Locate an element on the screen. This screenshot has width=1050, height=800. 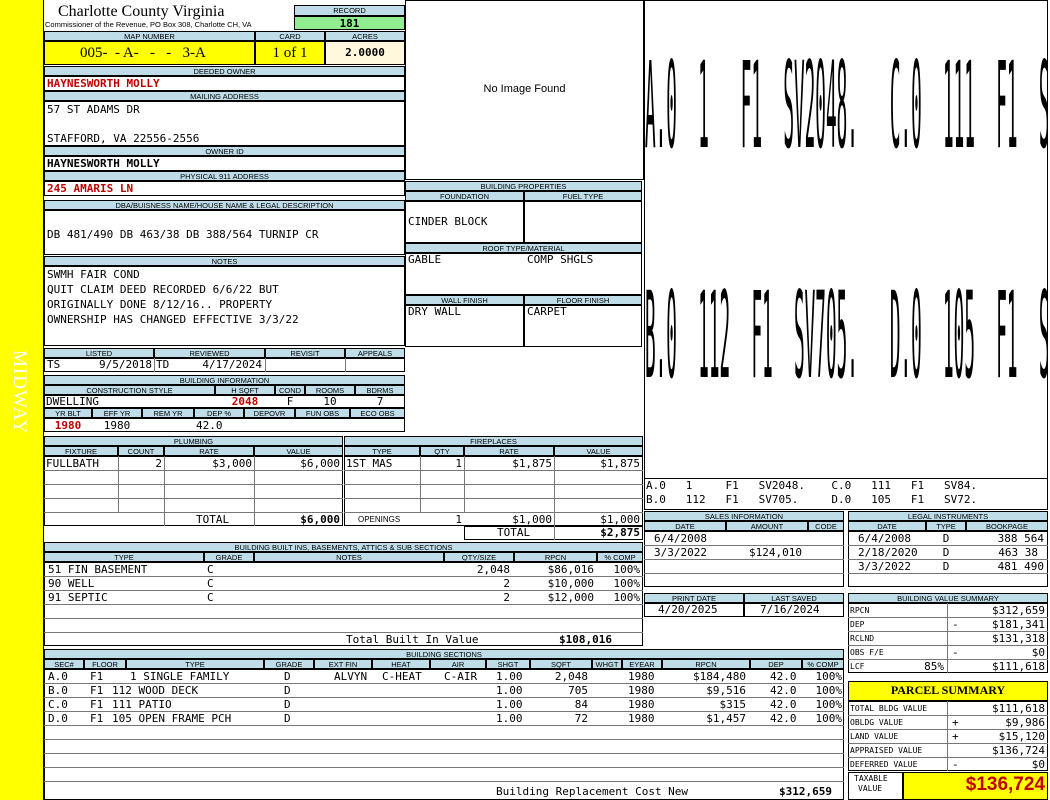
last-saved: 7/16/2024 is located at coordinates (790, 609).